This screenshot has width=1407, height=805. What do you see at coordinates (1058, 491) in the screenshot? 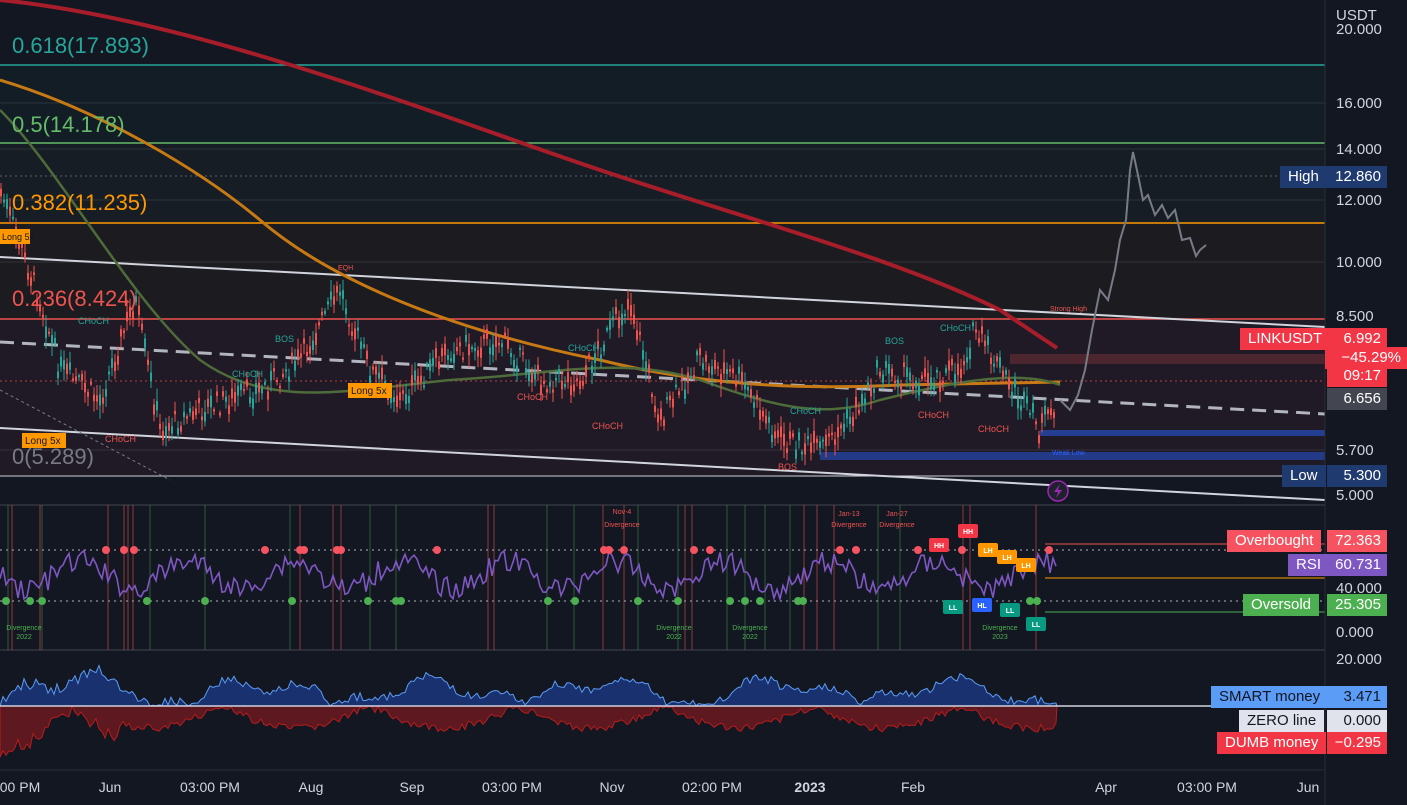
I see `lightning-icon` at bounding box center [1058, 491].